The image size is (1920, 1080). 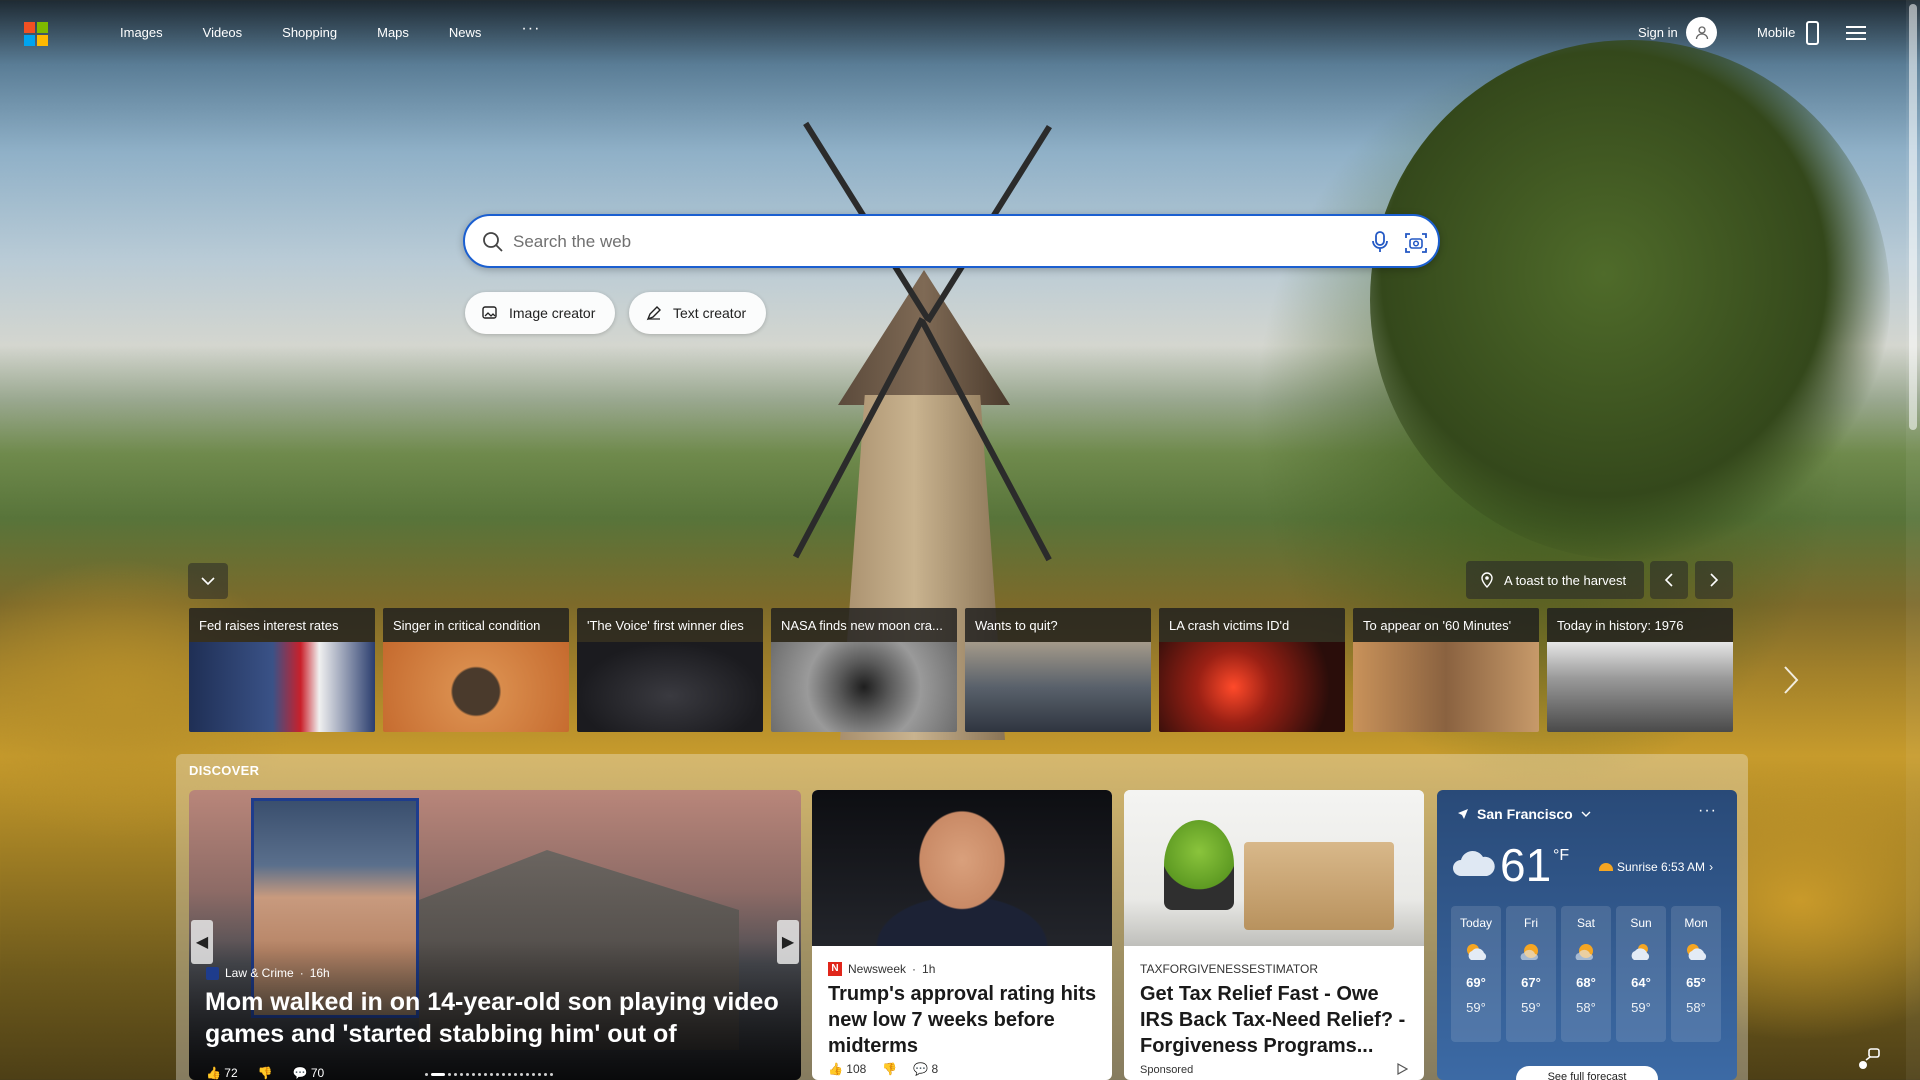 I want to click on news-tile: 'The Voice' first winner dies, so click(x=670, y=670).